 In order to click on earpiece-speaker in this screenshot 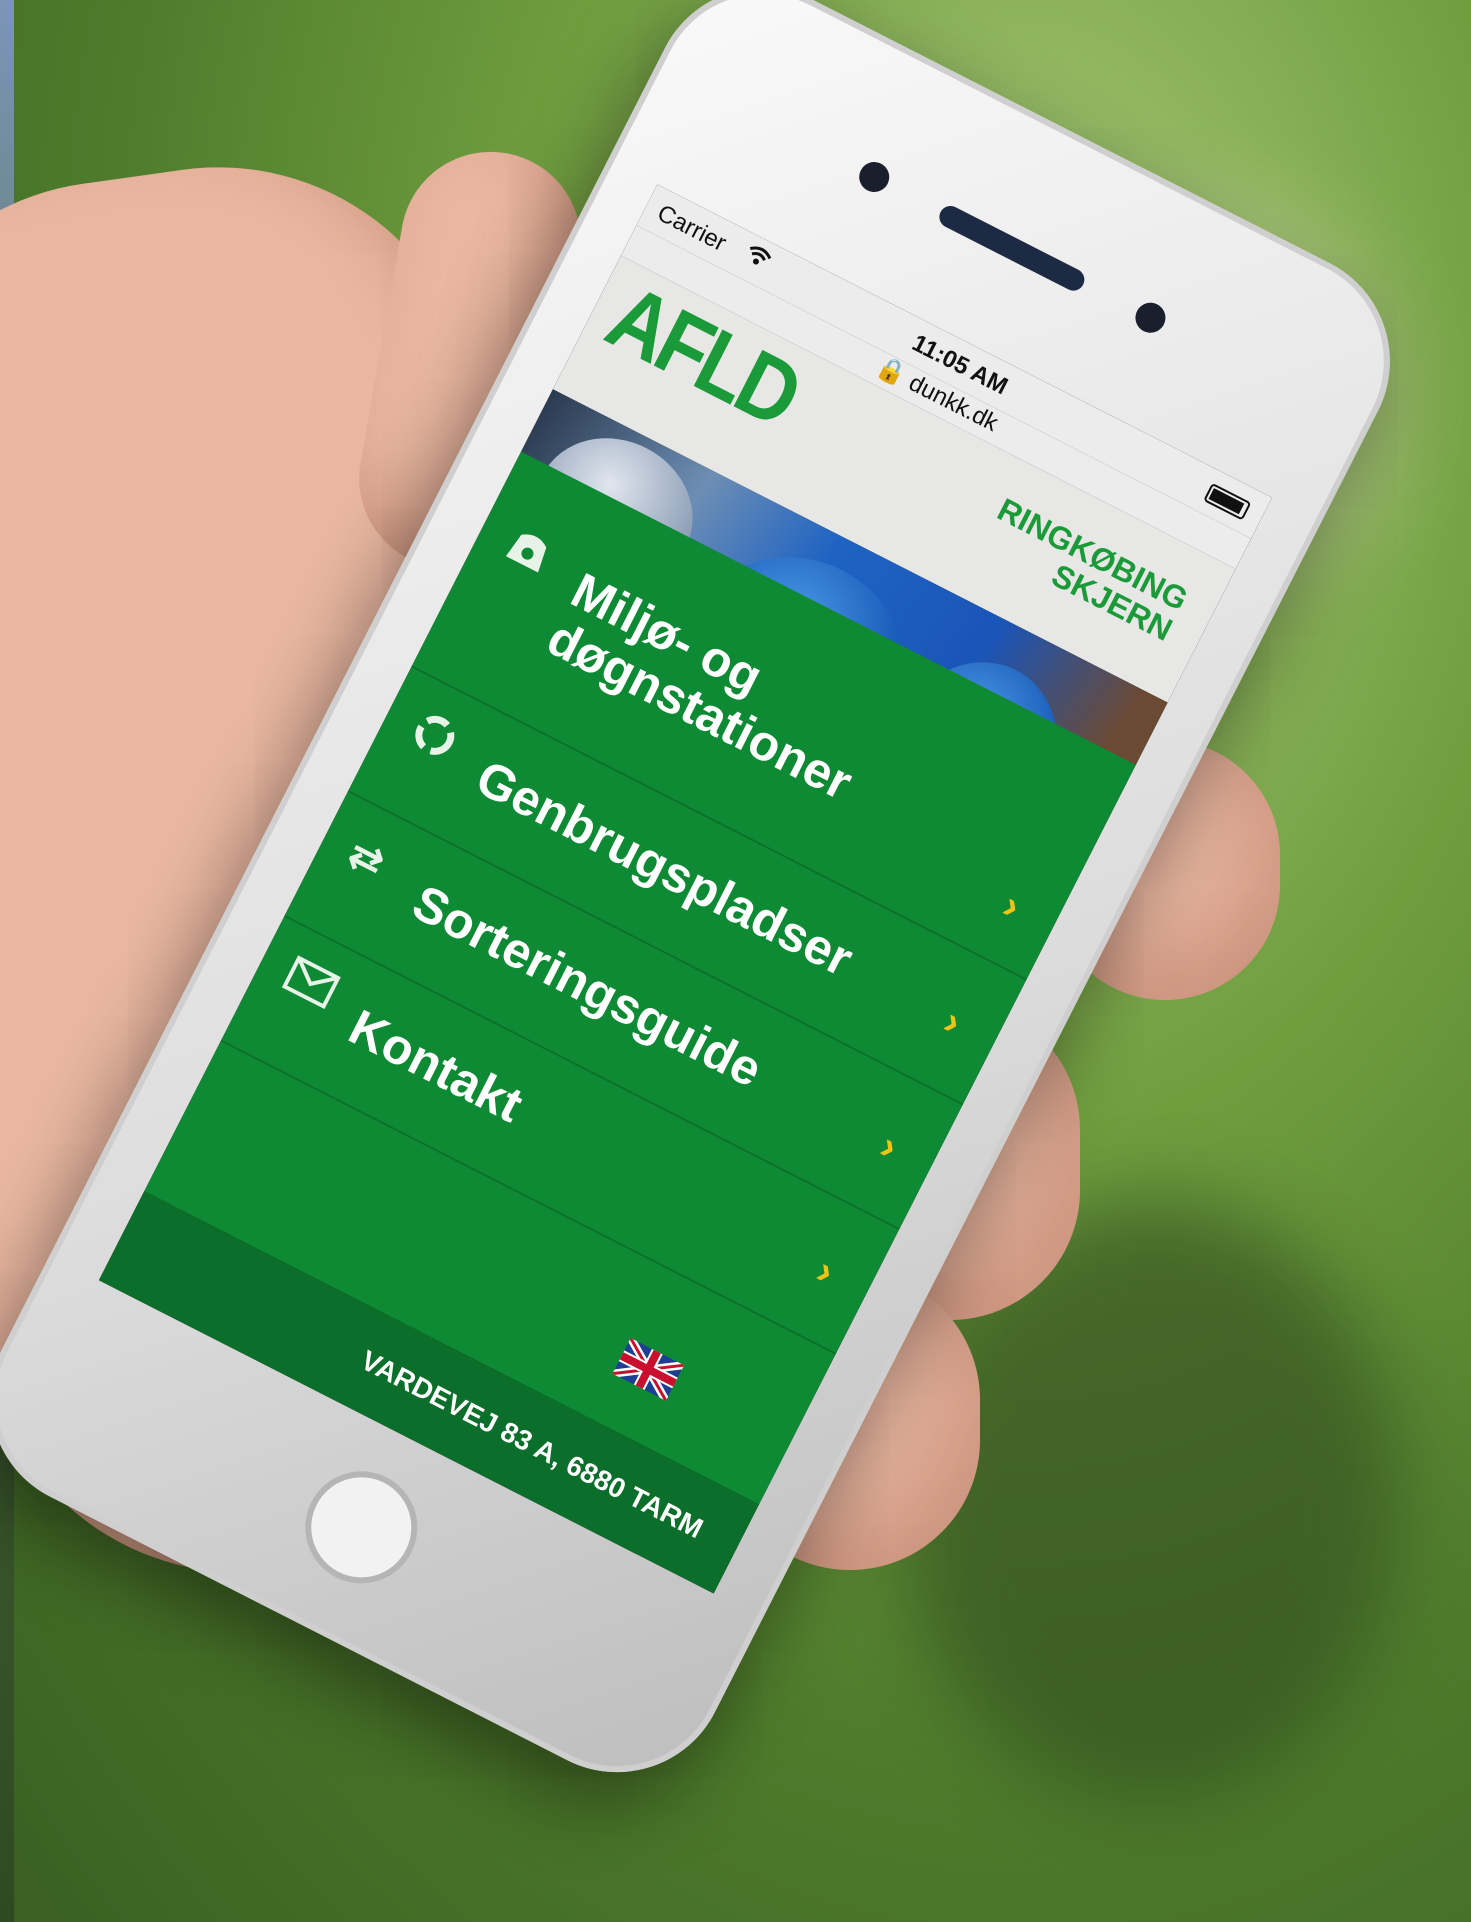, I will do `click(1012, 248)`.